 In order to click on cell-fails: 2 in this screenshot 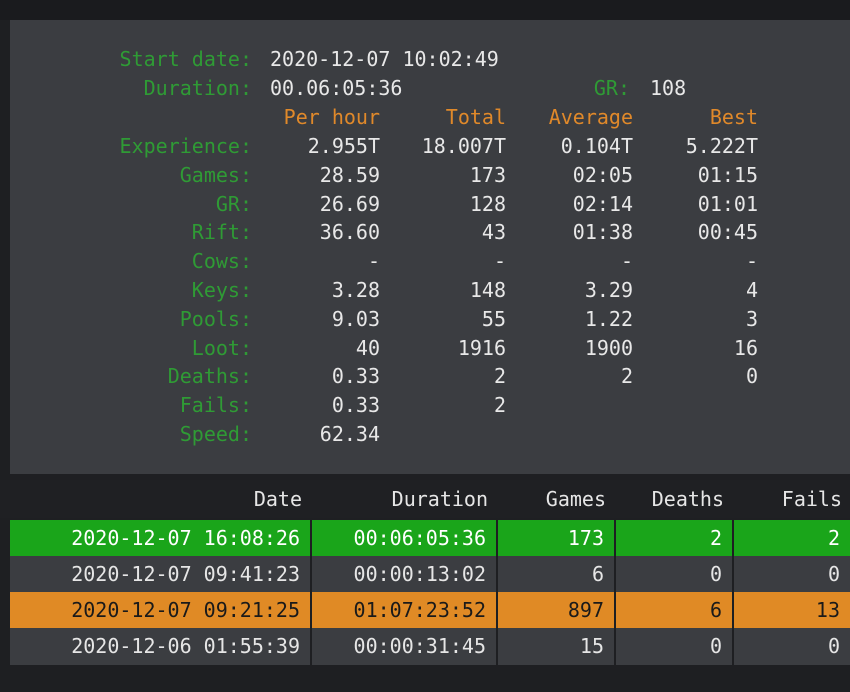, I will do `click(792, 538)`.